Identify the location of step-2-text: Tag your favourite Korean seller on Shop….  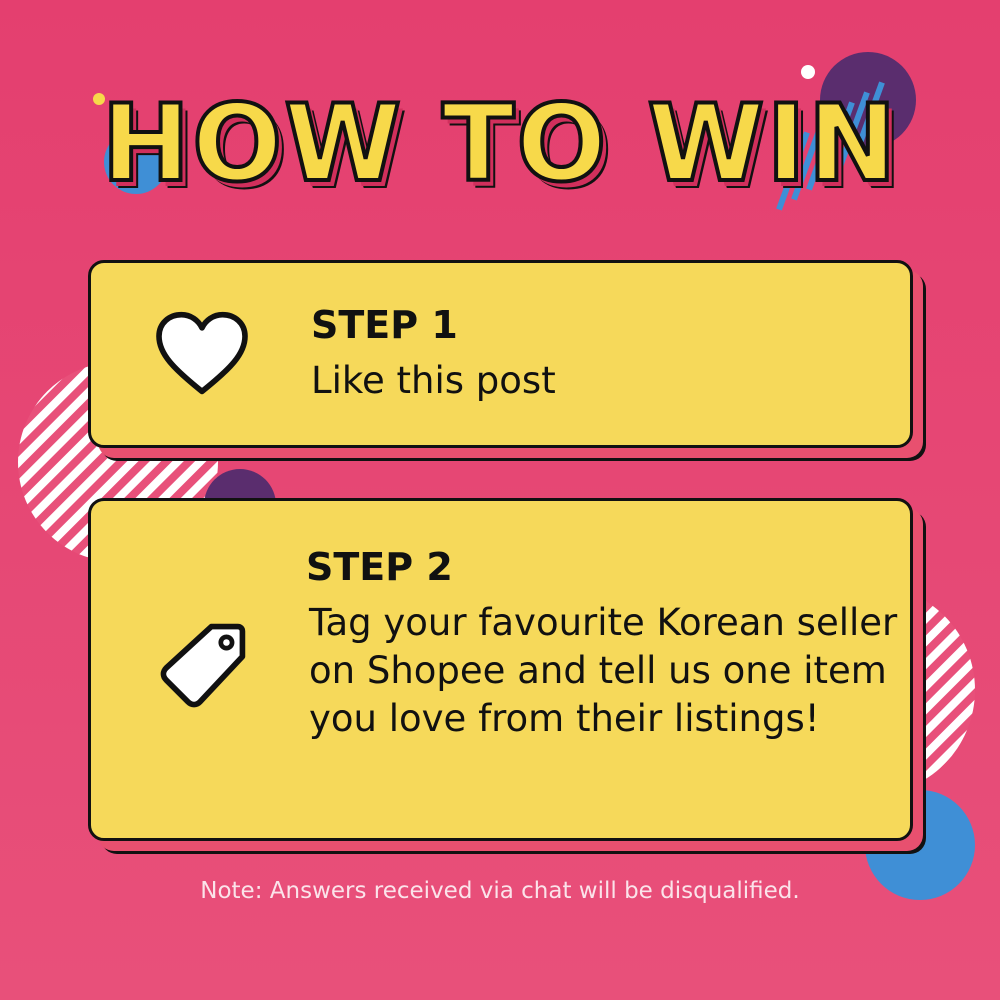
(603, 670).